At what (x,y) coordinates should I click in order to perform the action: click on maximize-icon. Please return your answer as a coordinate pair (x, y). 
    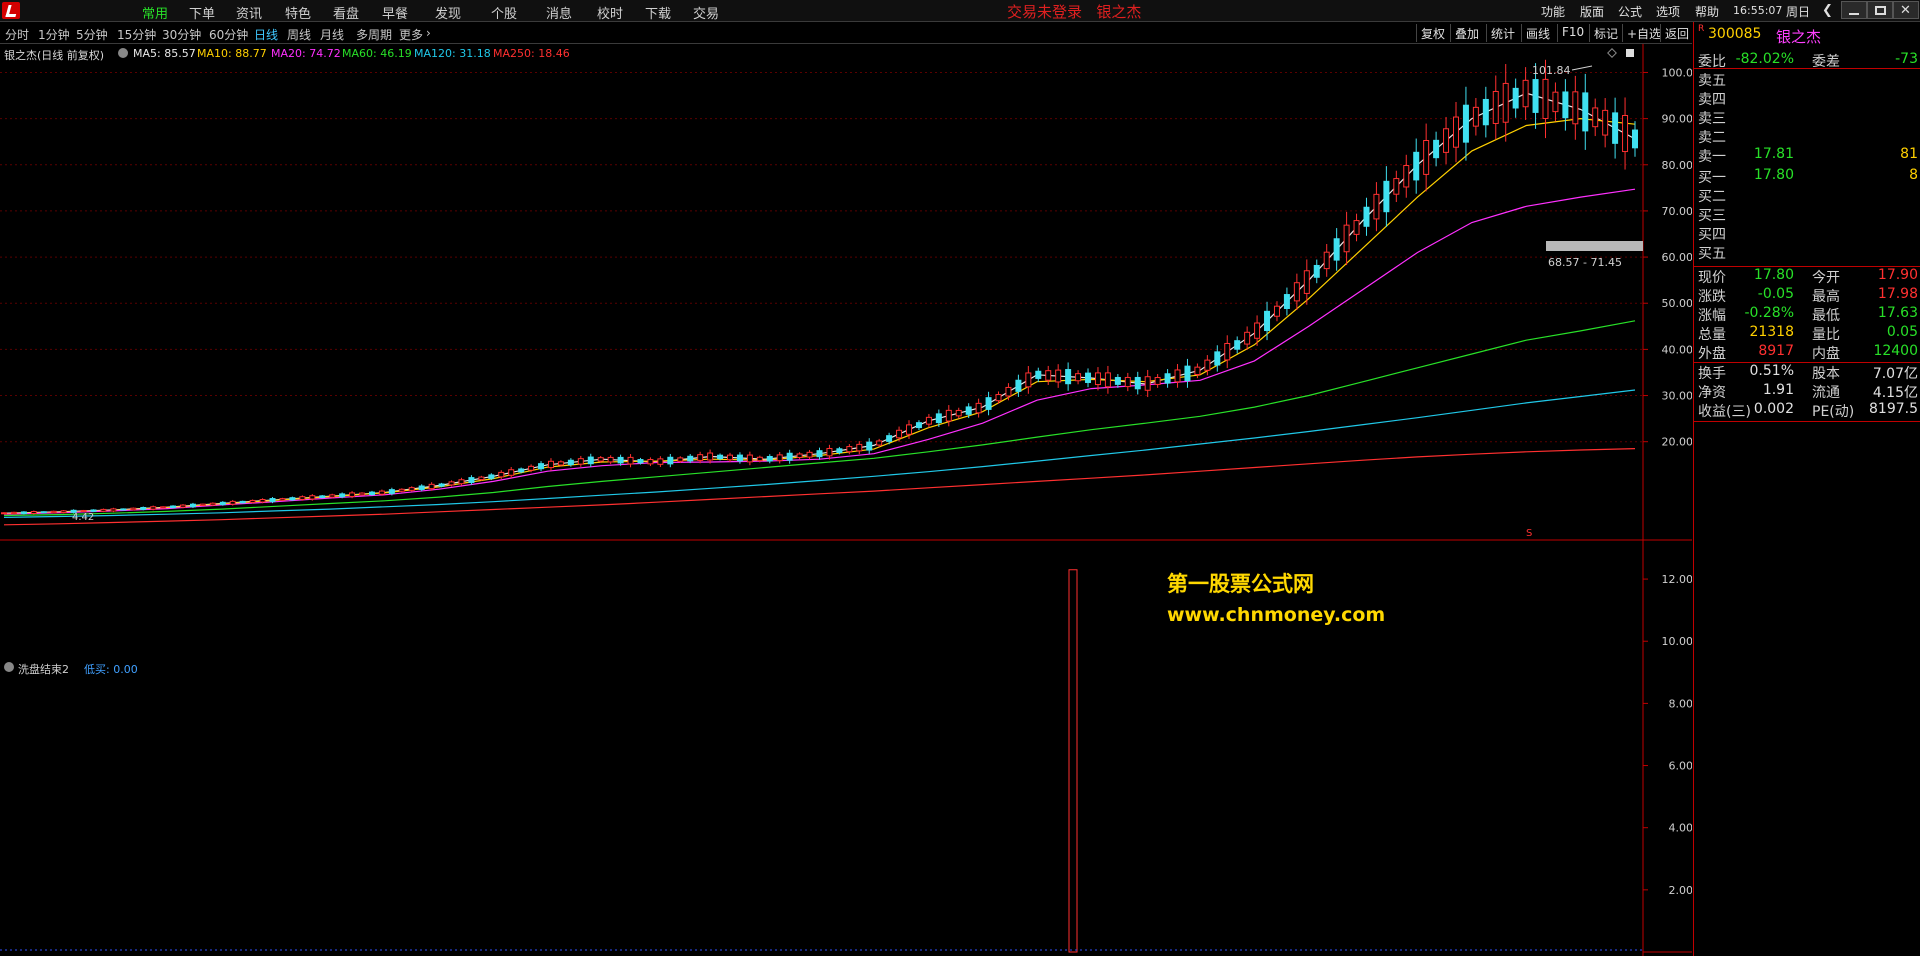
    Looking at the image, I should click on (1880, 10).